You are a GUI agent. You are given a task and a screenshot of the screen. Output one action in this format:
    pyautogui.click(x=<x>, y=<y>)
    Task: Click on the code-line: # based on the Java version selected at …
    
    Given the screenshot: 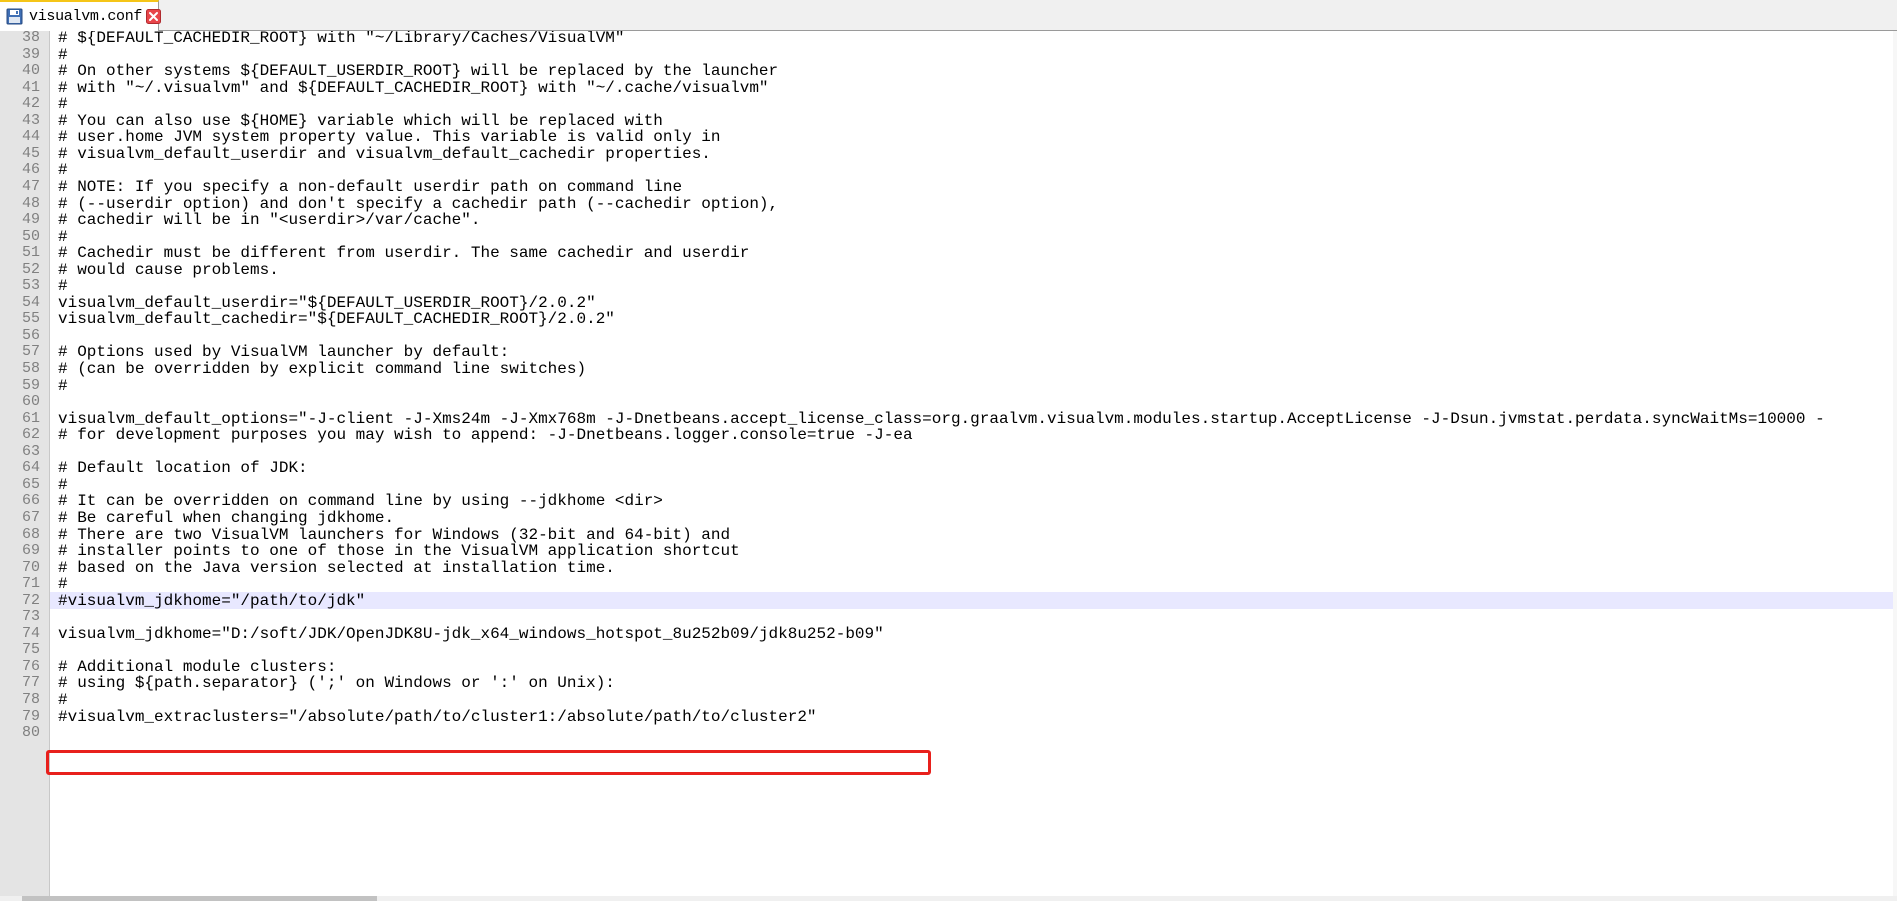 What is the action you would take?
    pyautogui.click(x=336, y=568)
    